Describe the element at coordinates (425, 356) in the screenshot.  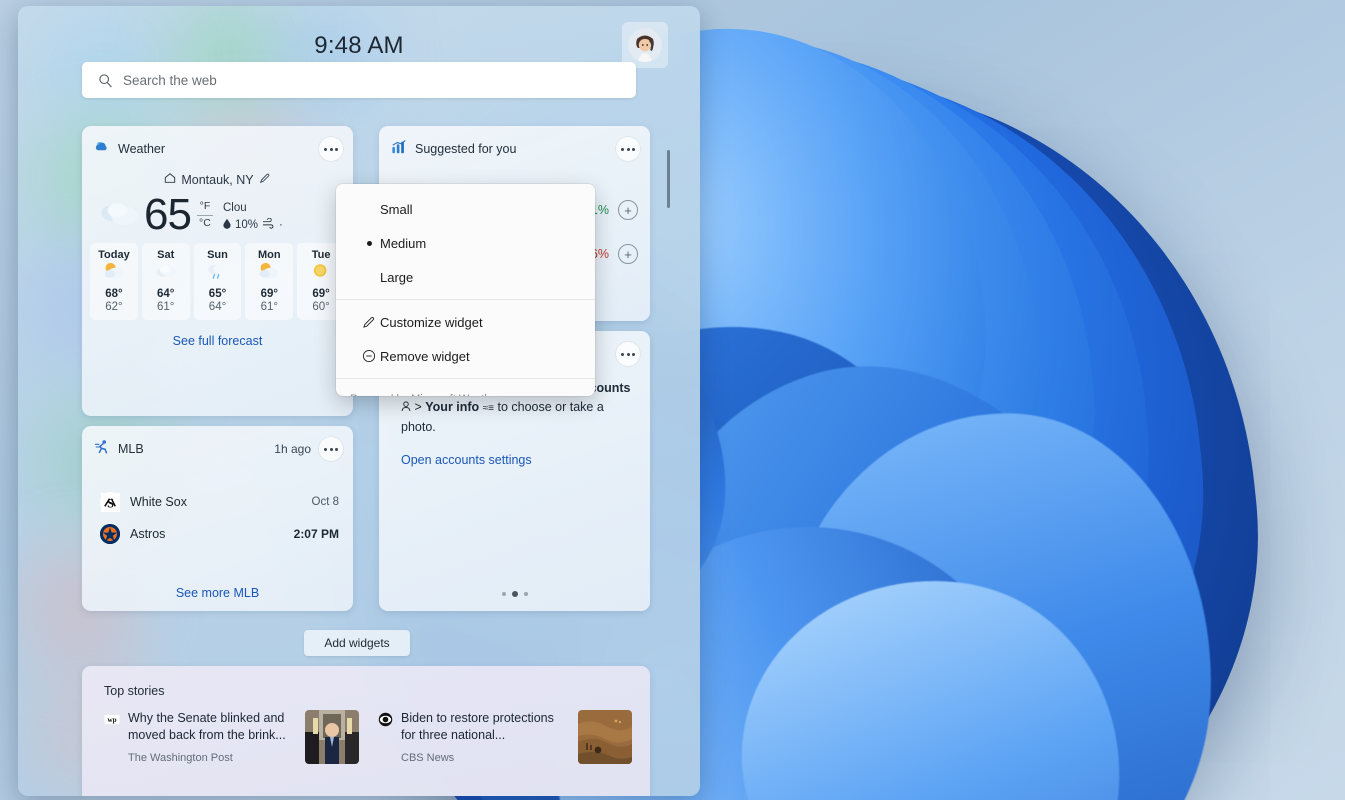
I see `menu-item-label: Remove widget` at that location.